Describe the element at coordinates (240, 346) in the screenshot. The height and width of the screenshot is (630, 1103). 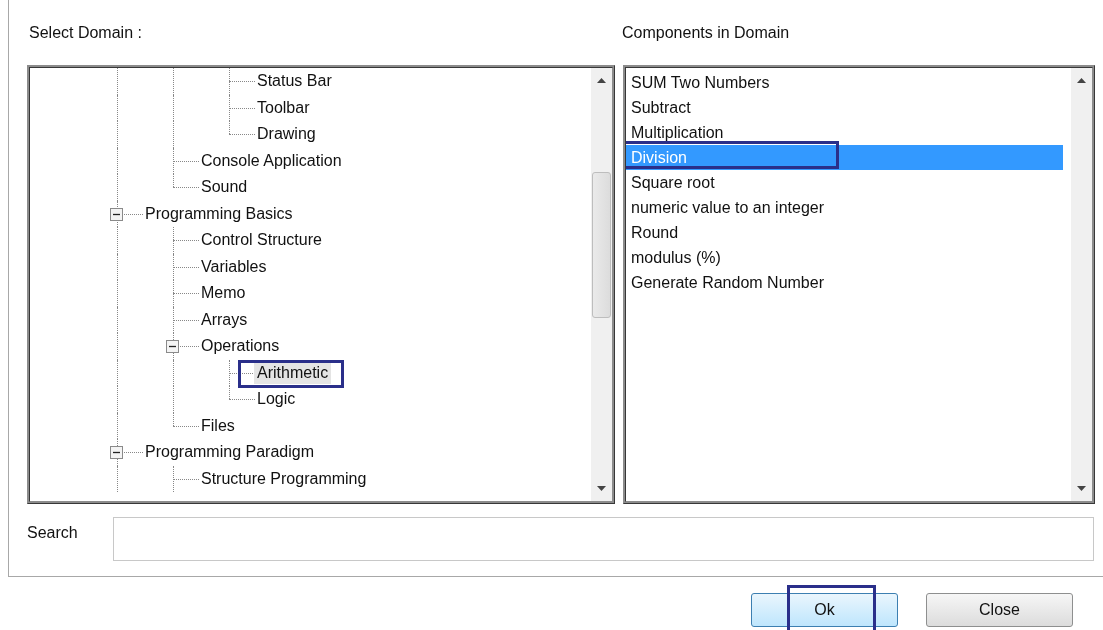
I see `tree-item: Operations` at that location.